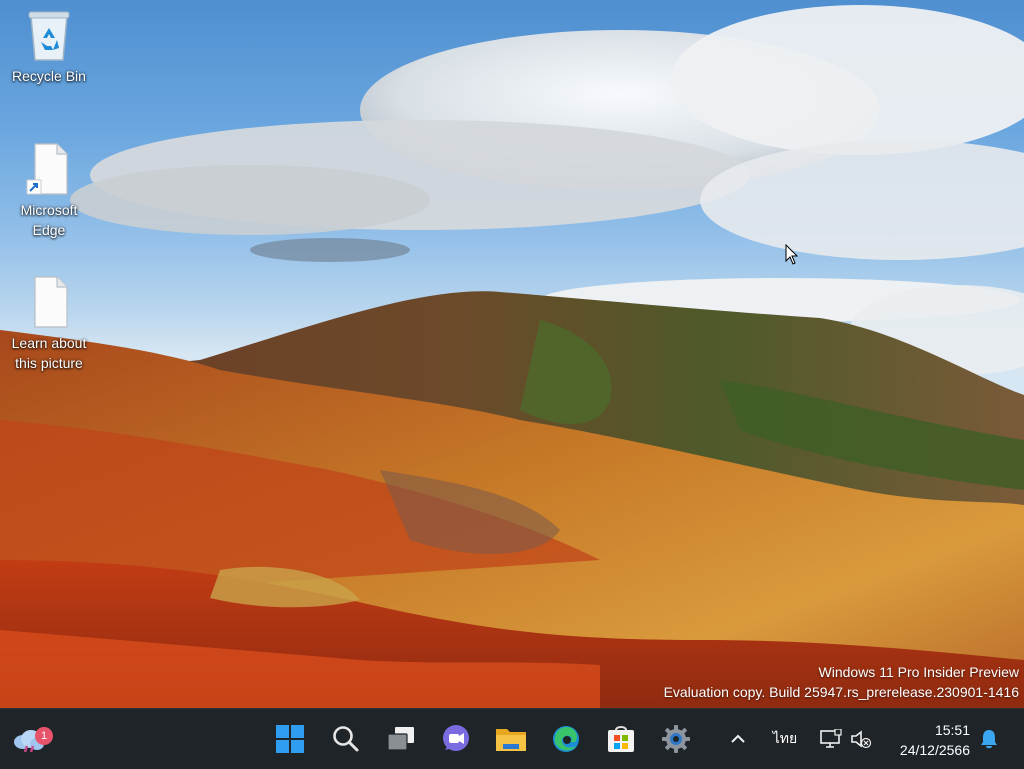  What do you see at coordinates (49, 169) in the screenshot?
I see `edge-shortcut-icon` at bounding box center [49, 169].